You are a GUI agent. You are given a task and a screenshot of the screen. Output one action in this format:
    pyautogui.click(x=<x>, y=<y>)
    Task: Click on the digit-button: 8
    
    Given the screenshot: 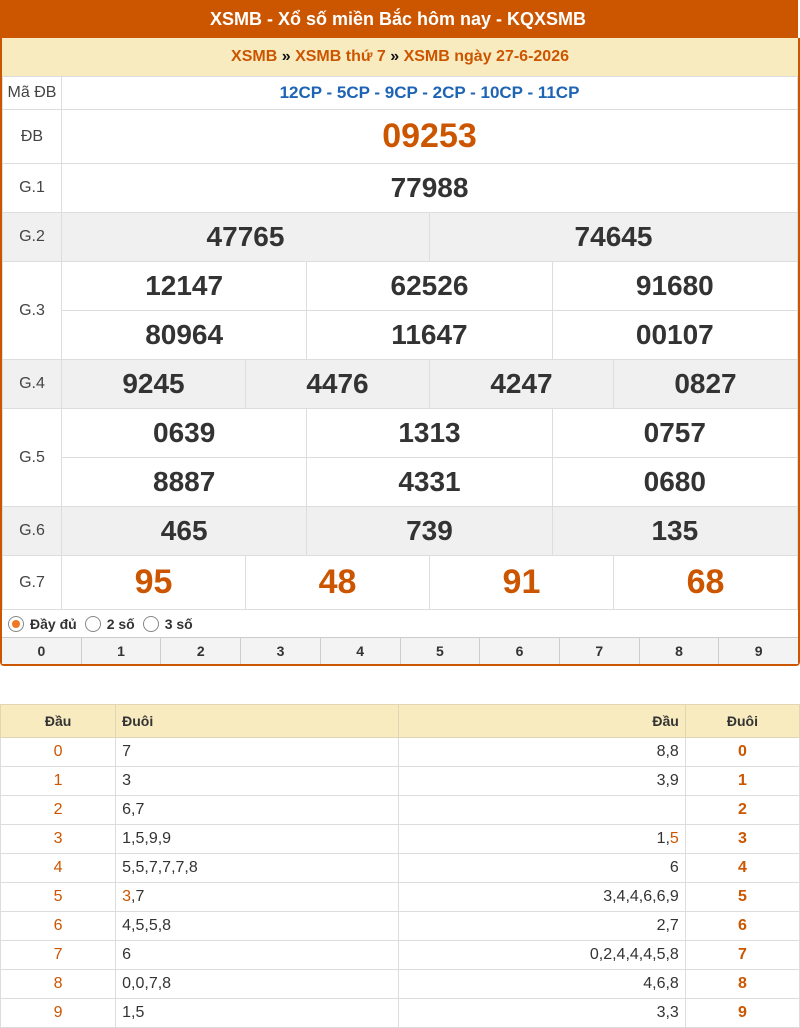 What is the action you would take?
    pyautogui.click(x=678, y=651)
    